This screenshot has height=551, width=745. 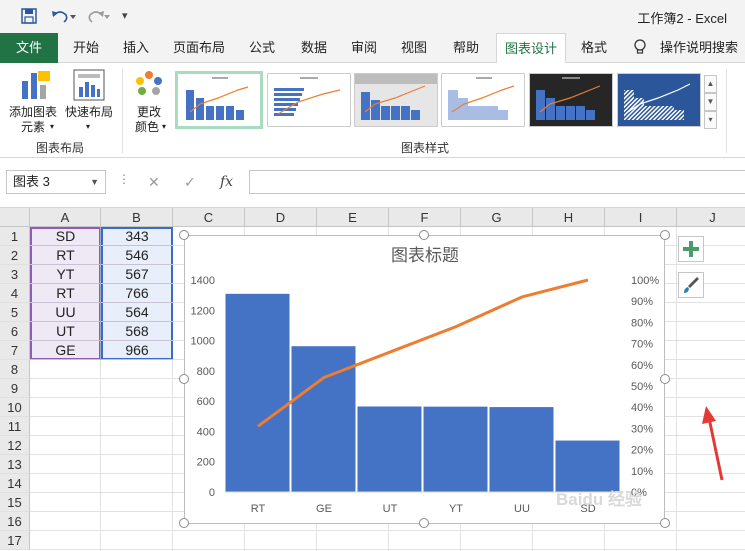 What do you see at coordinates (149, 83) in the screenshot?
I see `palette-icon` at bounding box center [149, 83].